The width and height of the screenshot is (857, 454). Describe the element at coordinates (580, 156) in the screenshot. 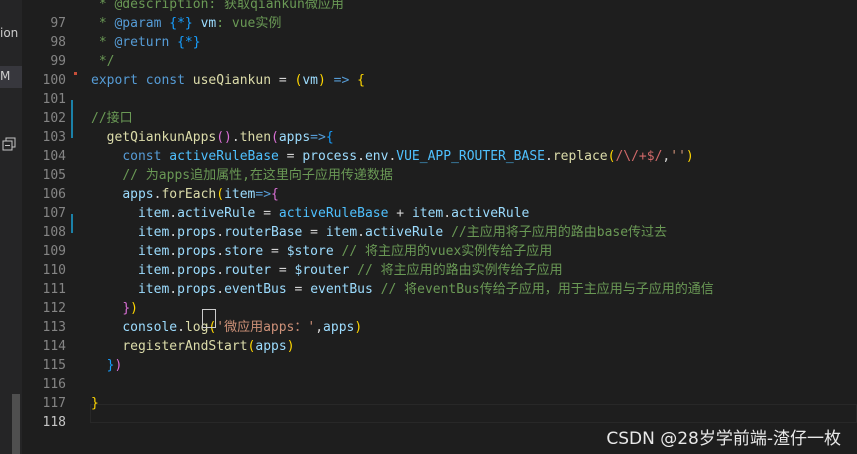

I see `code-token: replace` at that location.